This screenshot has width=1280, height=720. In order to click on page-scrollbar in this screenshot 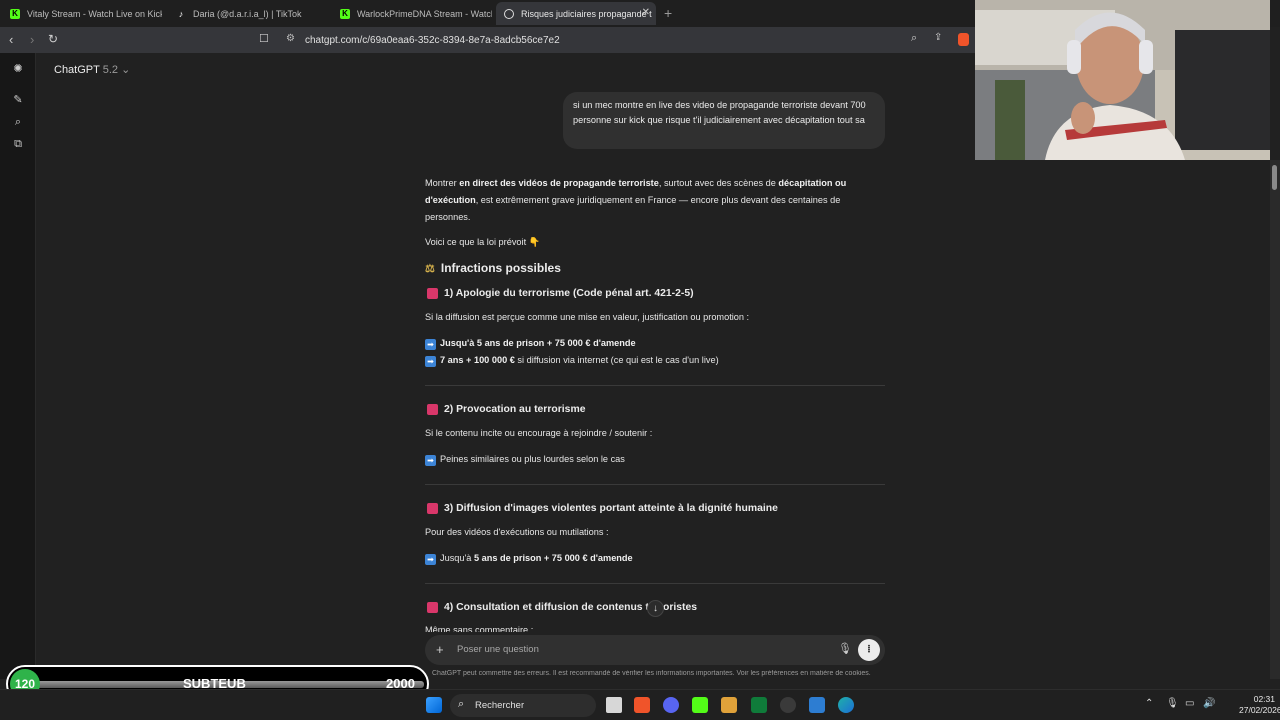, I will do `click(1275, 419)`.